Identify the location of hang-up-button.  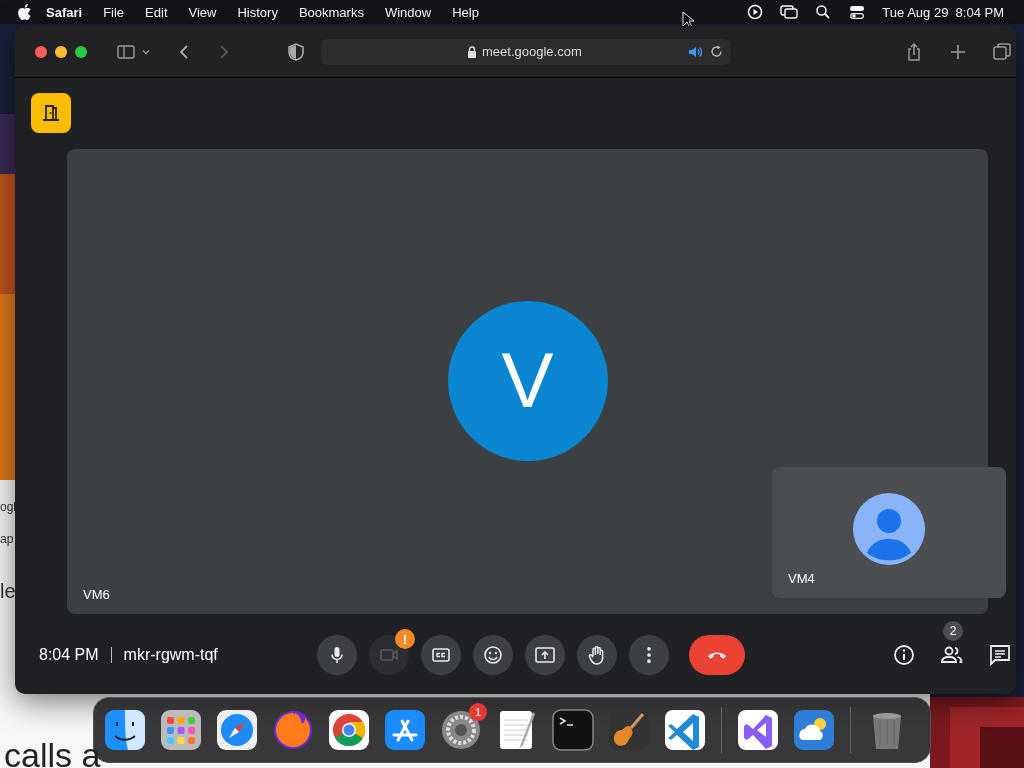
(717, 655).